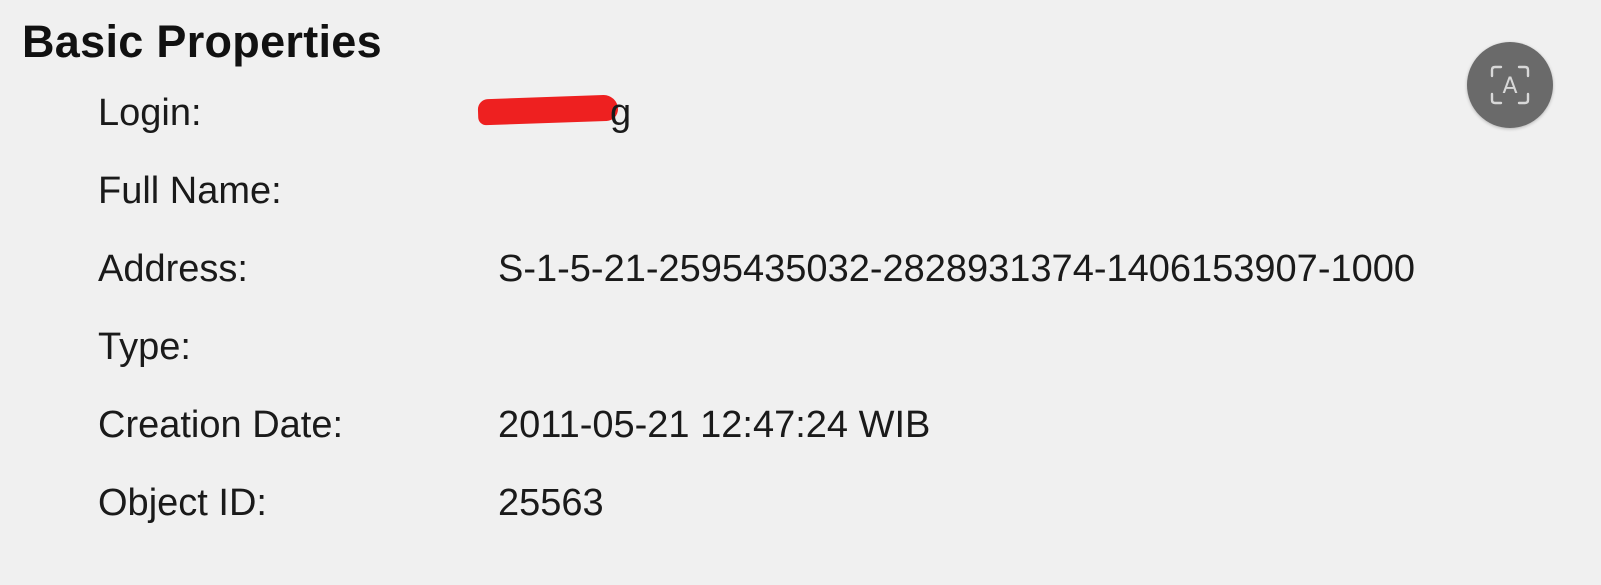 This screenshot has width=1601, height=585. Describe the element at coordinates (190, 191) in the screenshot. I see `full-name-label: Full Name:` at that location.